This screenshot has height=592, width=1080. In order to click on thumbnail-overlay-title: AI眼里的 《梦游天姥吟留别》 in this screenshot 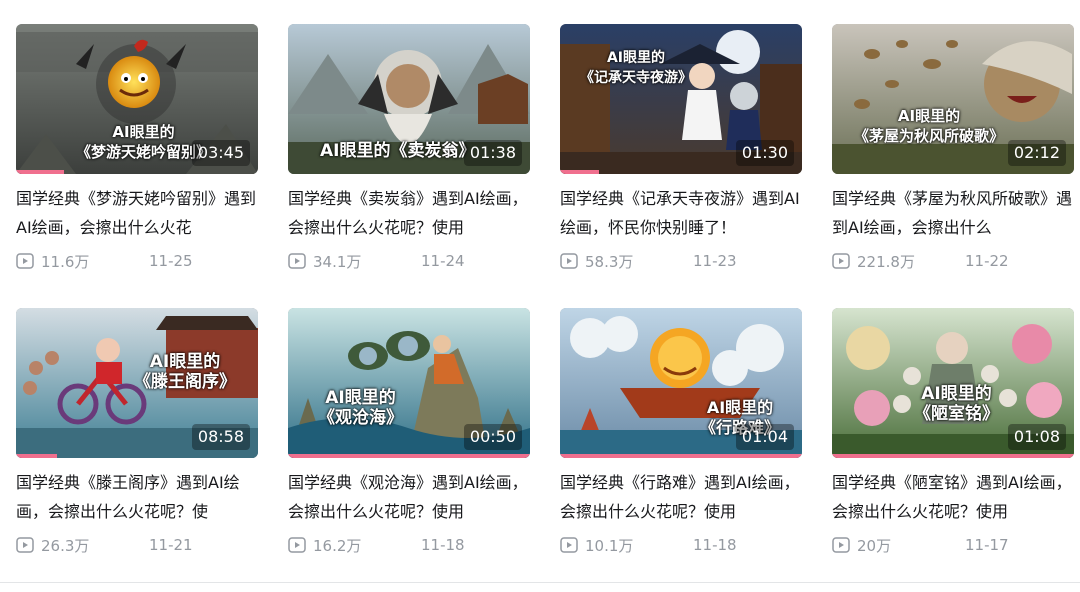, I will do `click(143, 142)`.